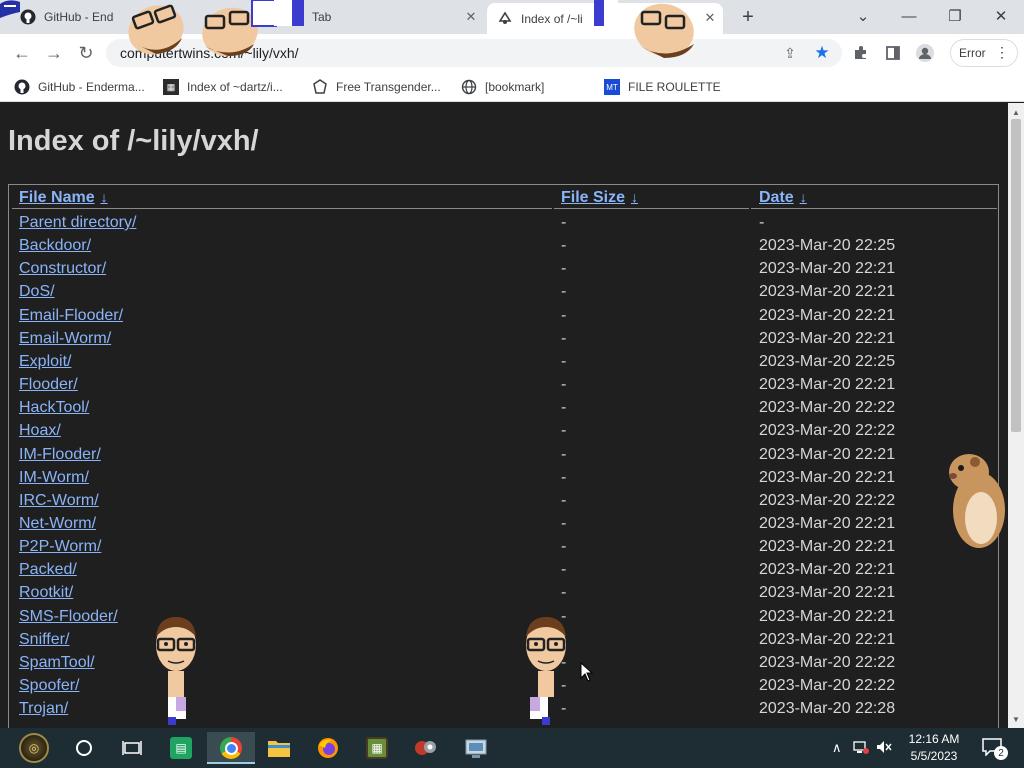  I want to click on file-name-link: DoS/, so click(37, 292).